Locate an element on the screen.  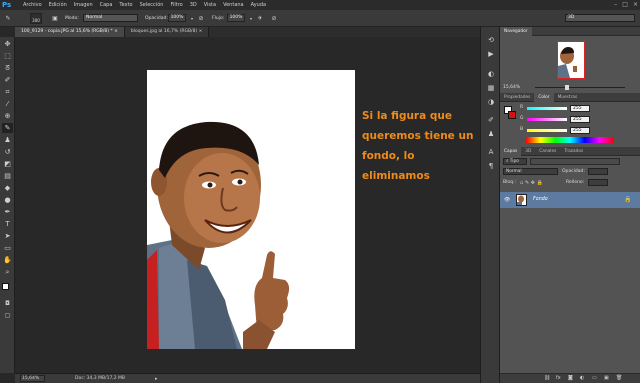
paragraph-icon: ¶ is located at coordinates (491, 166).